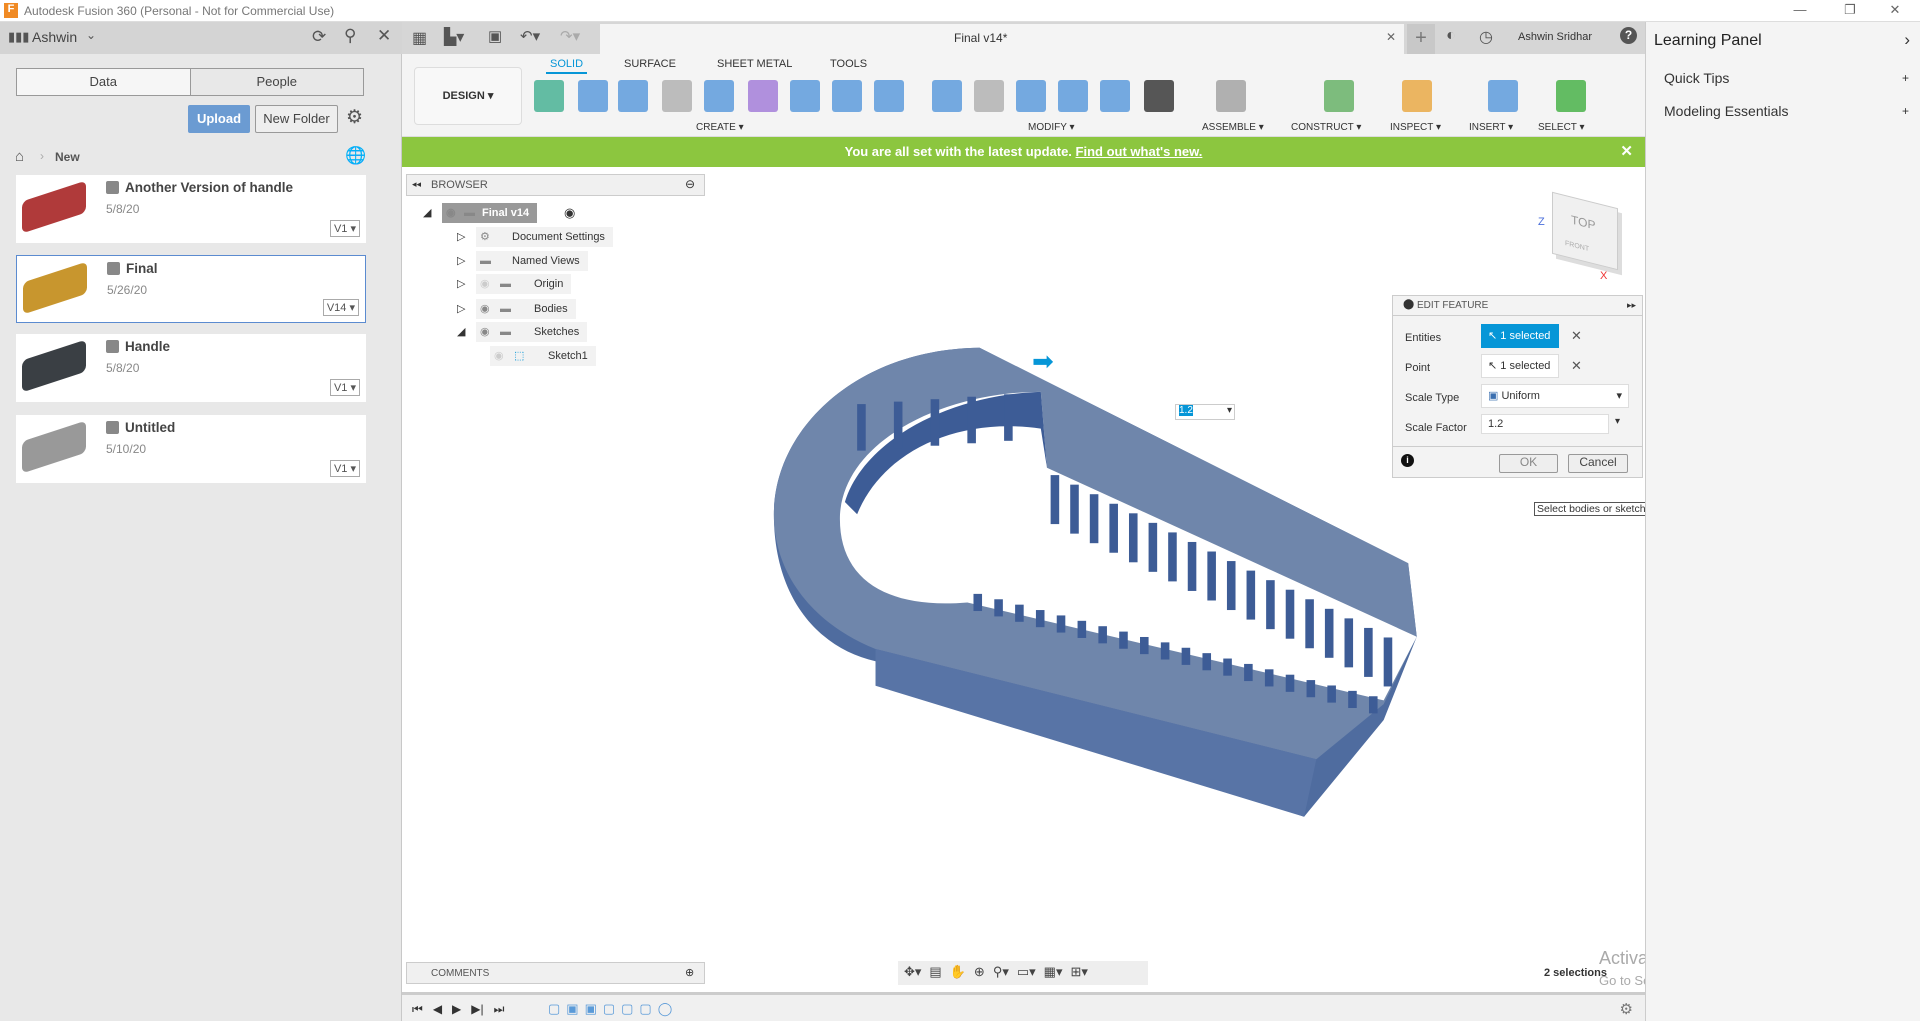 This screenshot has width=1920, height=1021. Describe the element at coordinates (958, 973) in the screenshot. I see `pan-icon: ✋` at that location.